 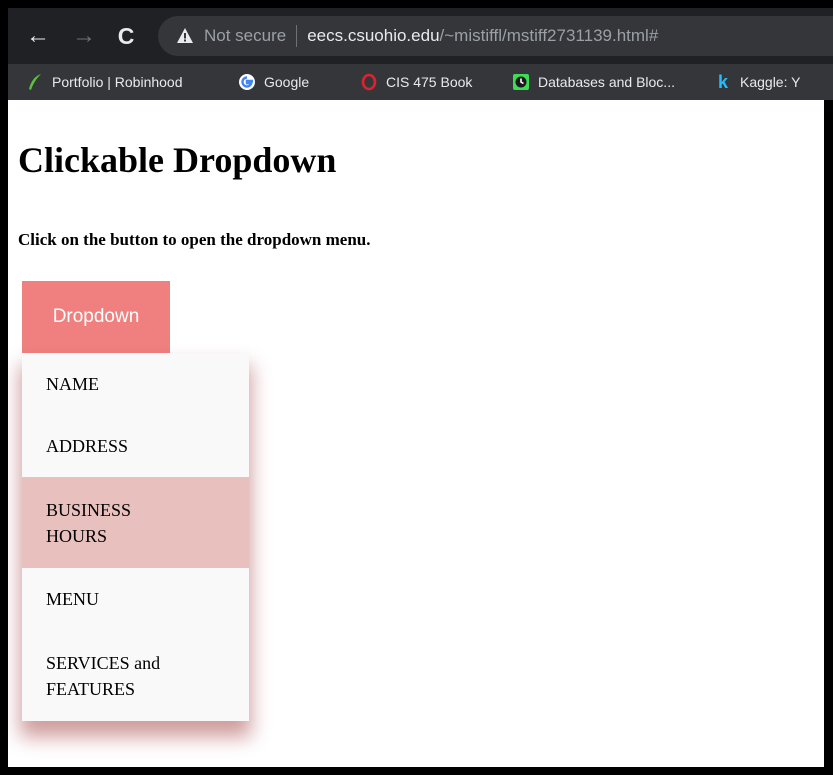 I want to click on menu-item-label: SERVICES and FEATURES, so click(x=103, y=675).